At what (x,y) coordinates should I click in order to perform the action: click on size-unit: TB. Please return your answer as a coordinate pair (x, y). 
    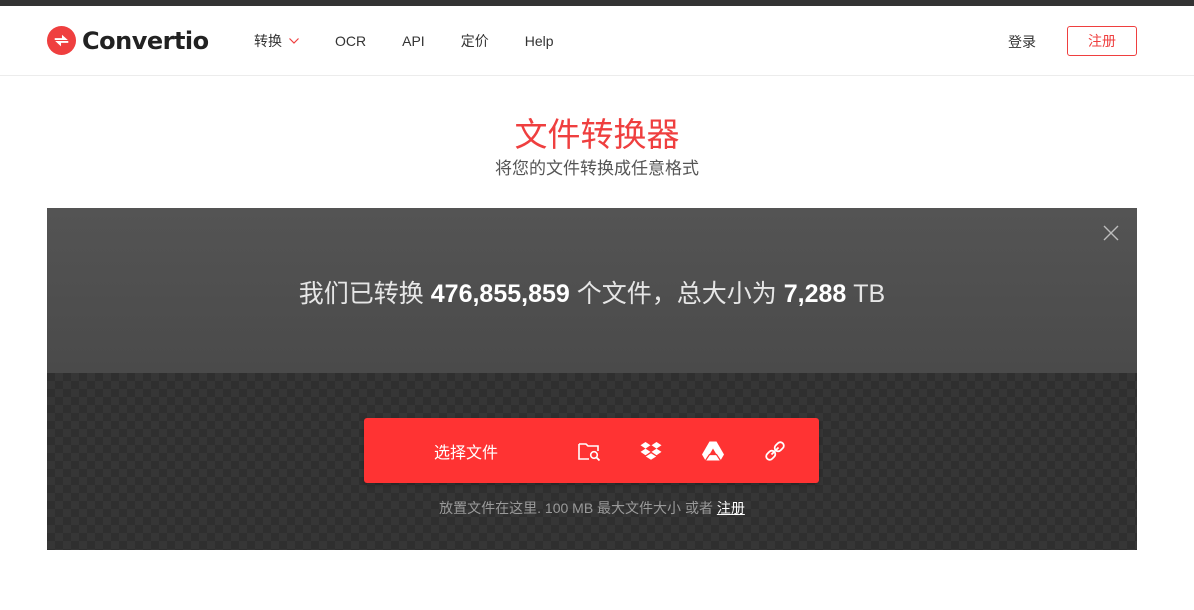
    Looking at the image, I should click on (869, 294).